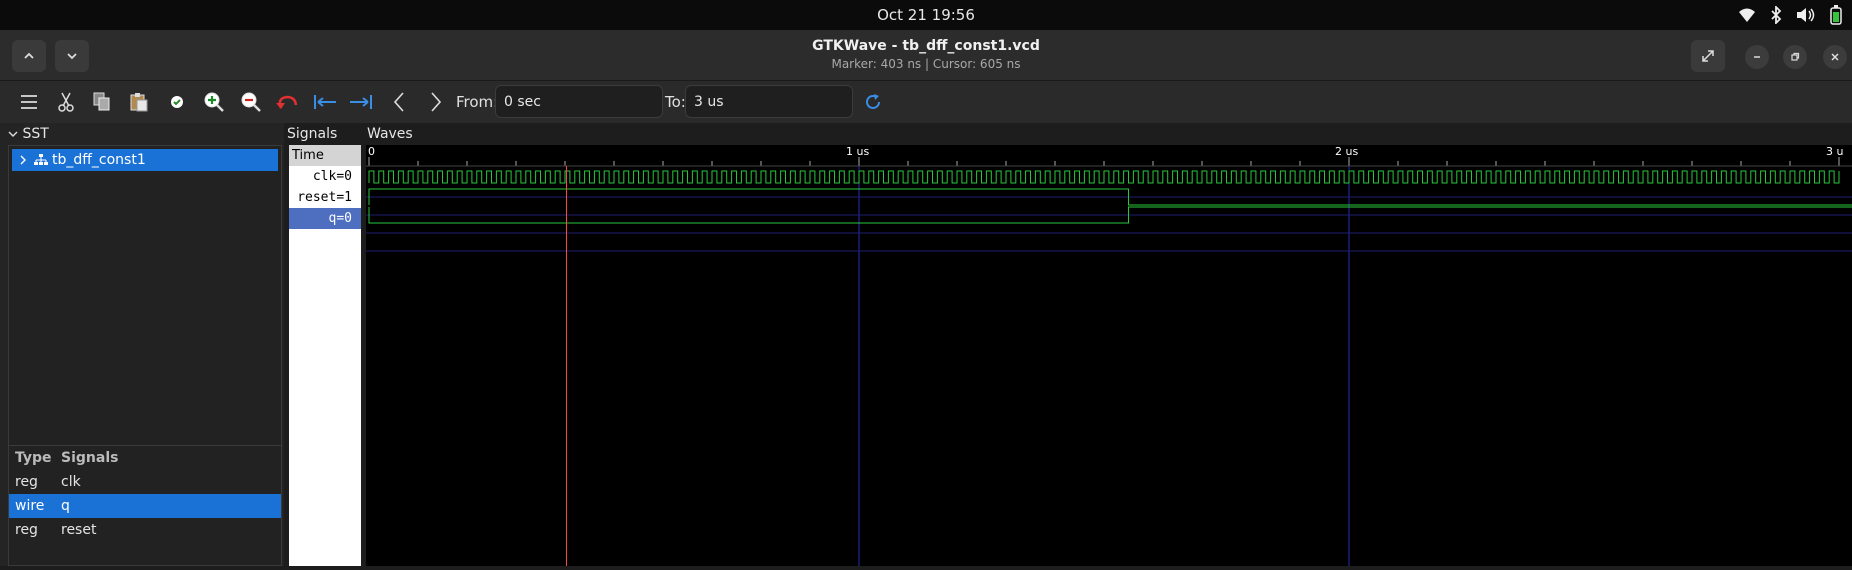 This screenshot has width=1852, height=570. What do you see at coordinates (926, 102) in the screenshot?
I see `main-toolbar: From: 0 sec To: 3 us` at bounding box center [926, 102].